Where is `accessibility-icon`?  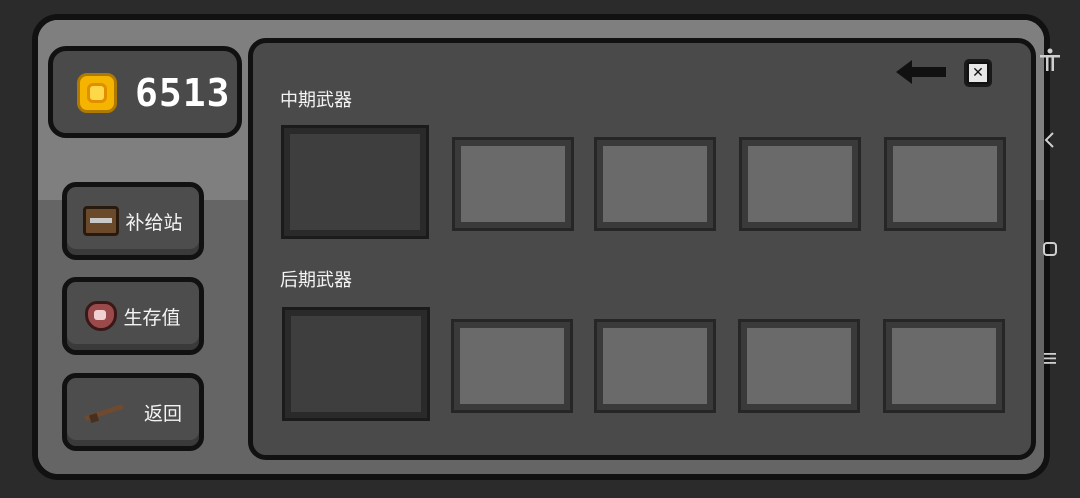 accessibility-icon is located at coordinates (1050, 60).